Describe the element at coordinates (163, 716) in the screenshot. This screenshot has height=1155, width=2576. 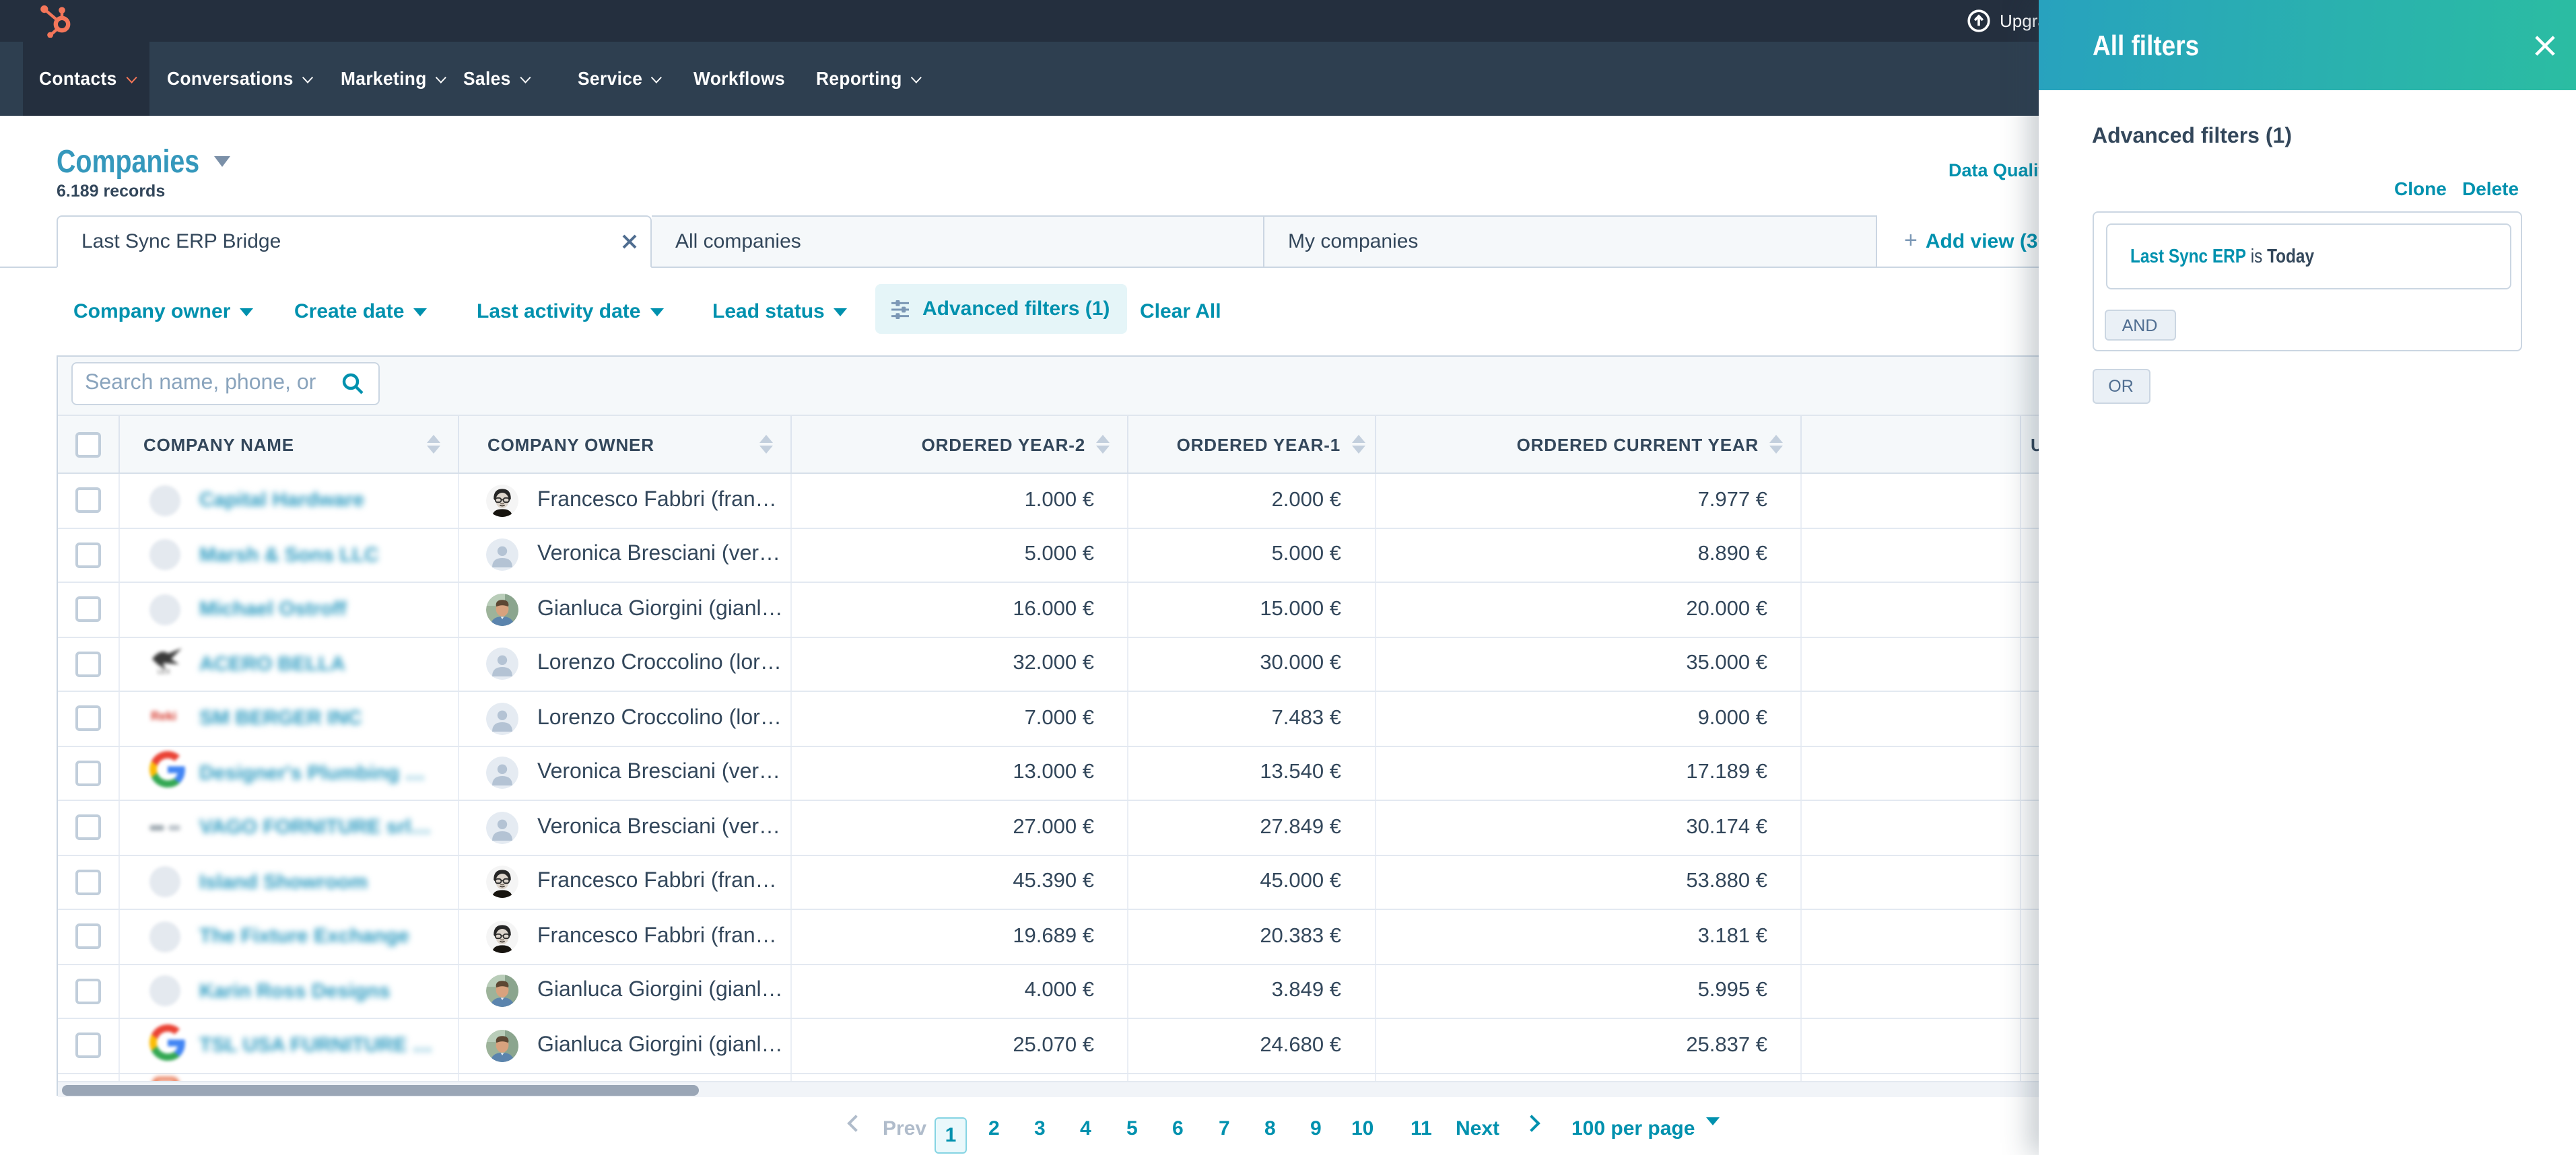
I see `svg-text: Reki` at that location.